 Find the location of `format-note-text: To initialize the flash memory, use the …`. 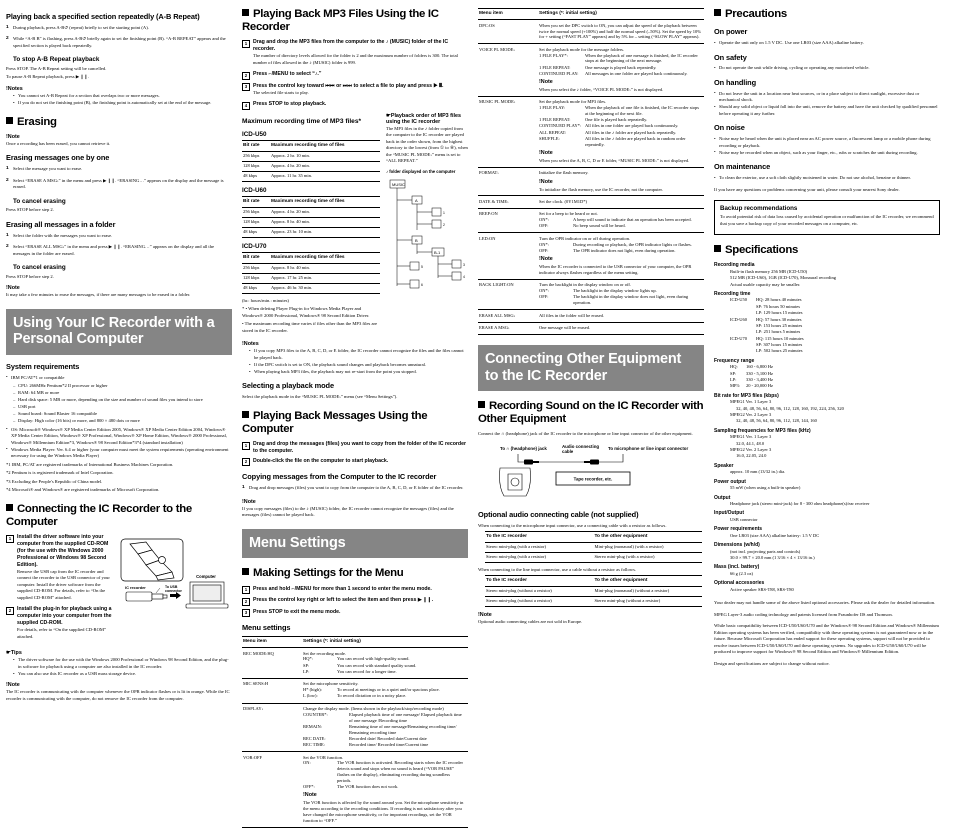

format-note-text: To initialize the flash memory, use the … is located at coordinates (601, 189).